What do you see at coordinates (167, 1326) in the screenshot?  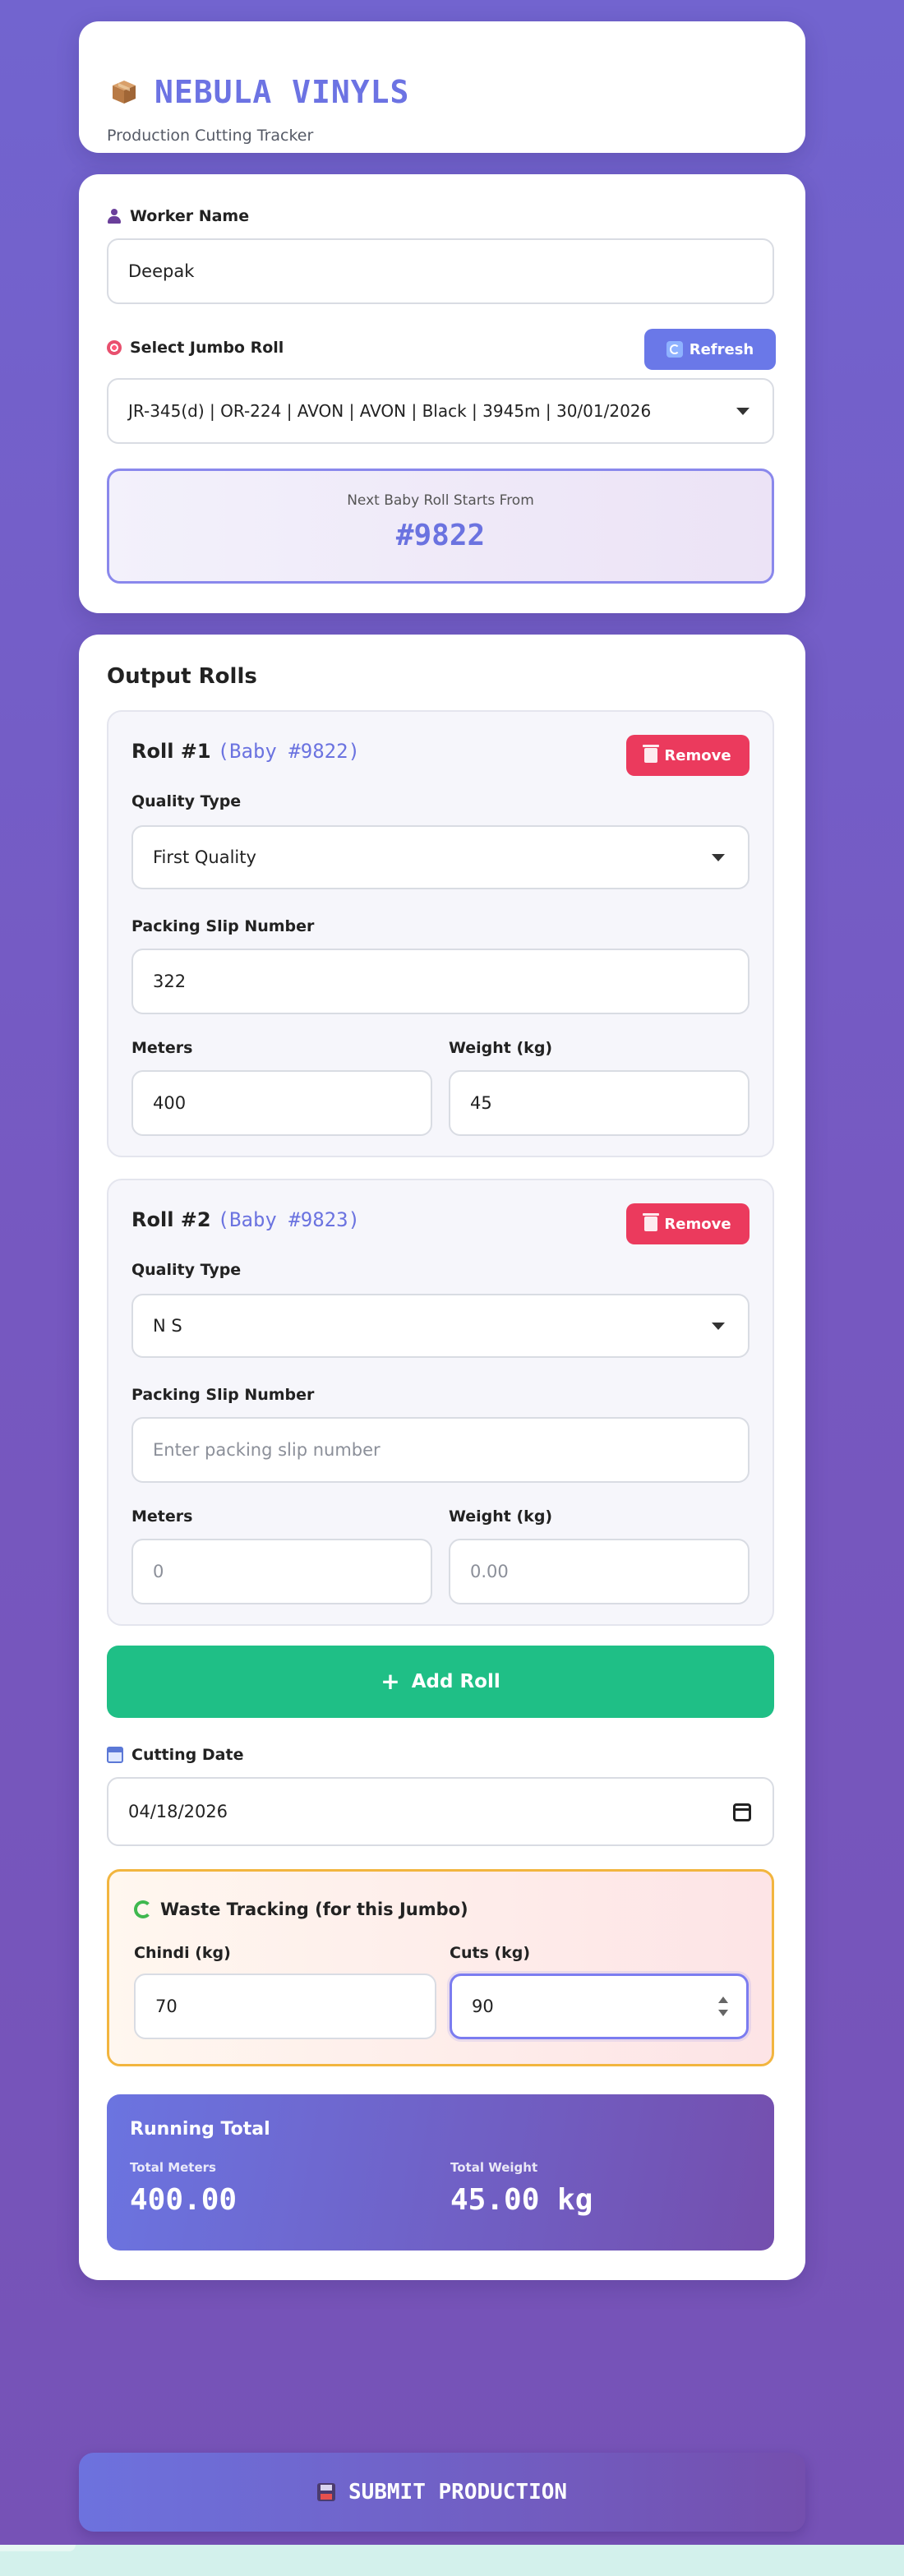 I see `quality-type-value-2: N S` at bounding box center [167, 1326].